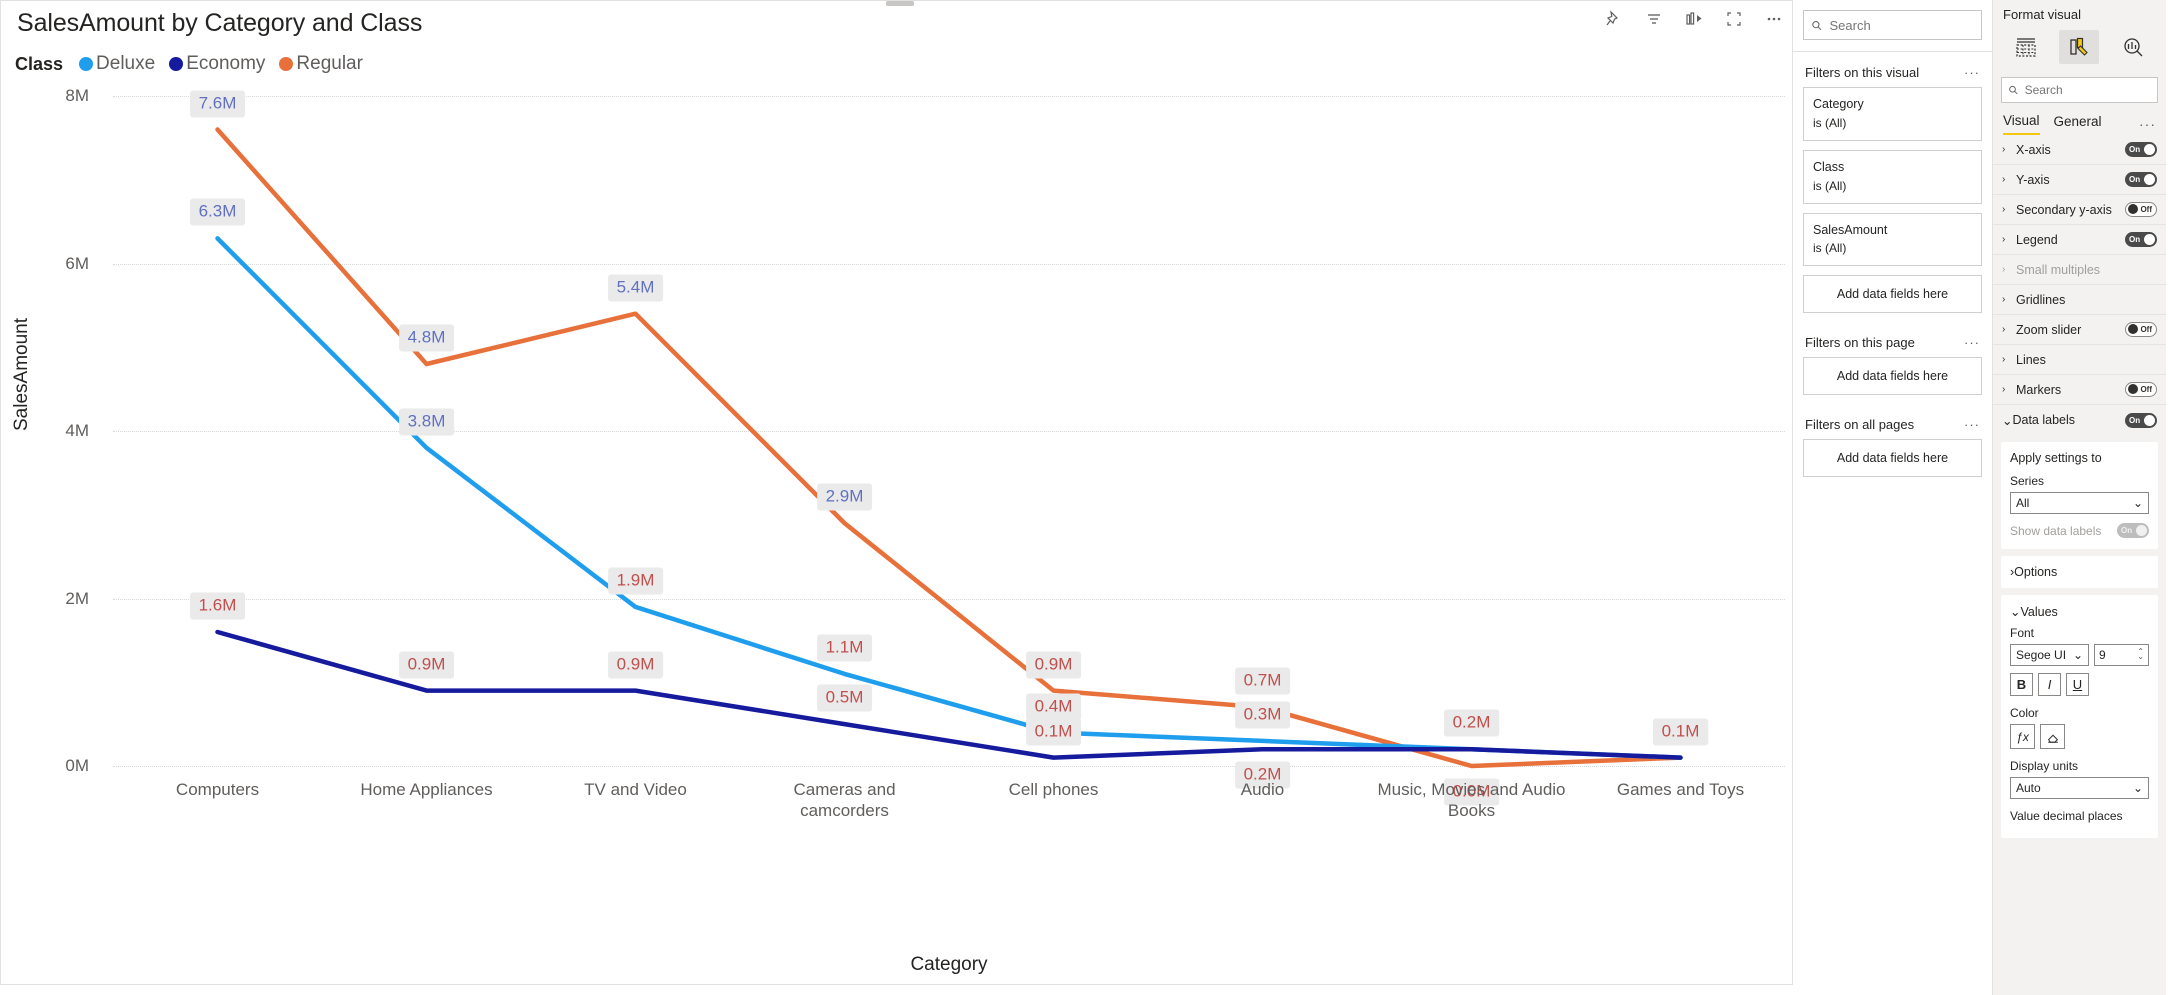 This screenshot has height=995, width=2168. Describe the element at coordinates (2079, 210) in the screenshot. I see `format-row-secondary-y-axis: › Secondary y-axis Off` at that location.